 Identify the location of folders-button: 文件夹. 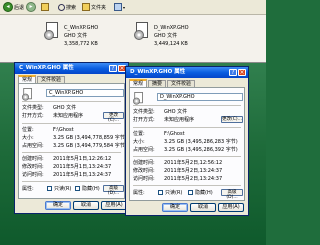
(94, 7).